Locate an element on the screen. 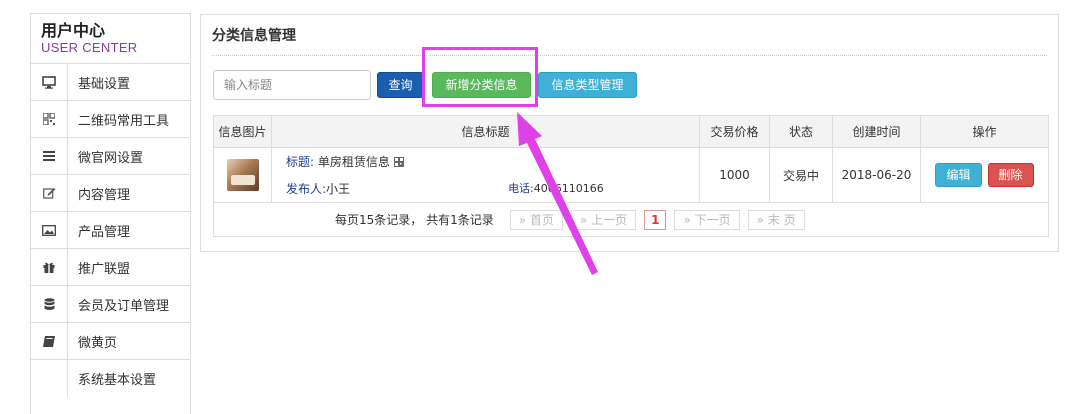 This screenshot has width=1085, height=414. first-page-button: » 首页 is located at coordinates (536, 219).